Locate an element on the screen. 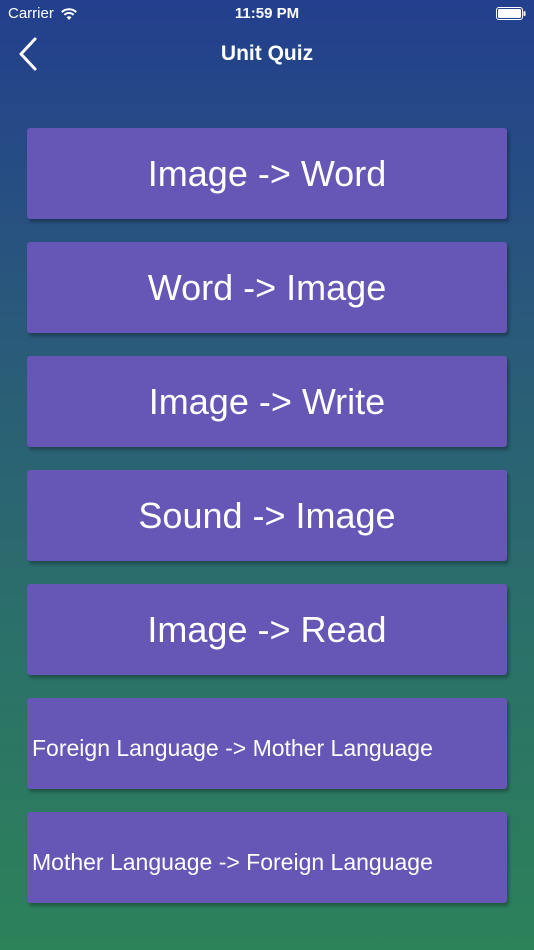 This screenshot has height=950, width=534. status-bar: Carrier 11:59 PM is located at coordinates (267, 14).